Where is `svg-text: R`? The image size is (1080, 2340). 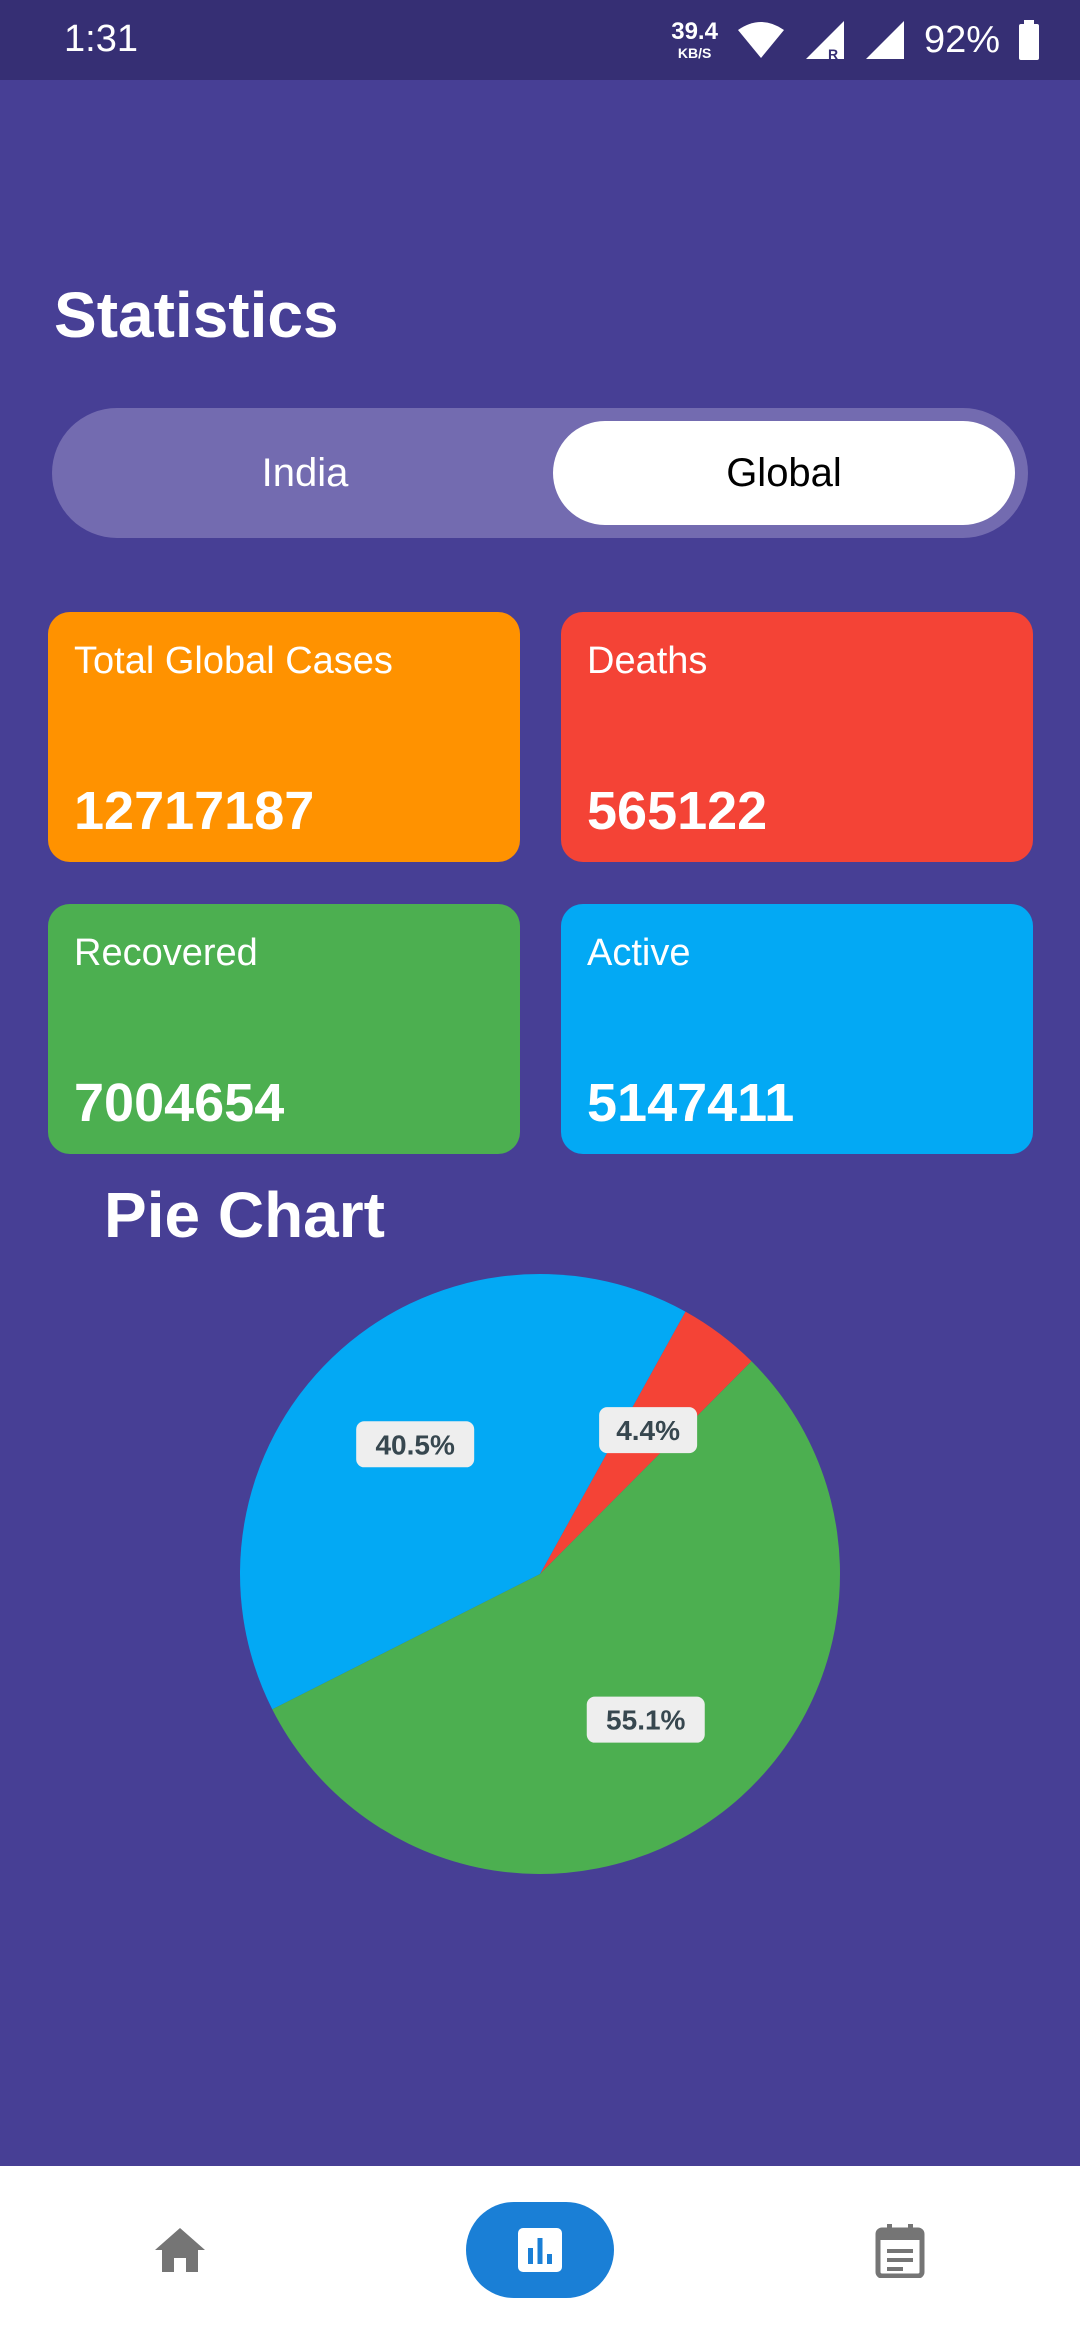 svg-text: R is located at coordinates (833, 53).